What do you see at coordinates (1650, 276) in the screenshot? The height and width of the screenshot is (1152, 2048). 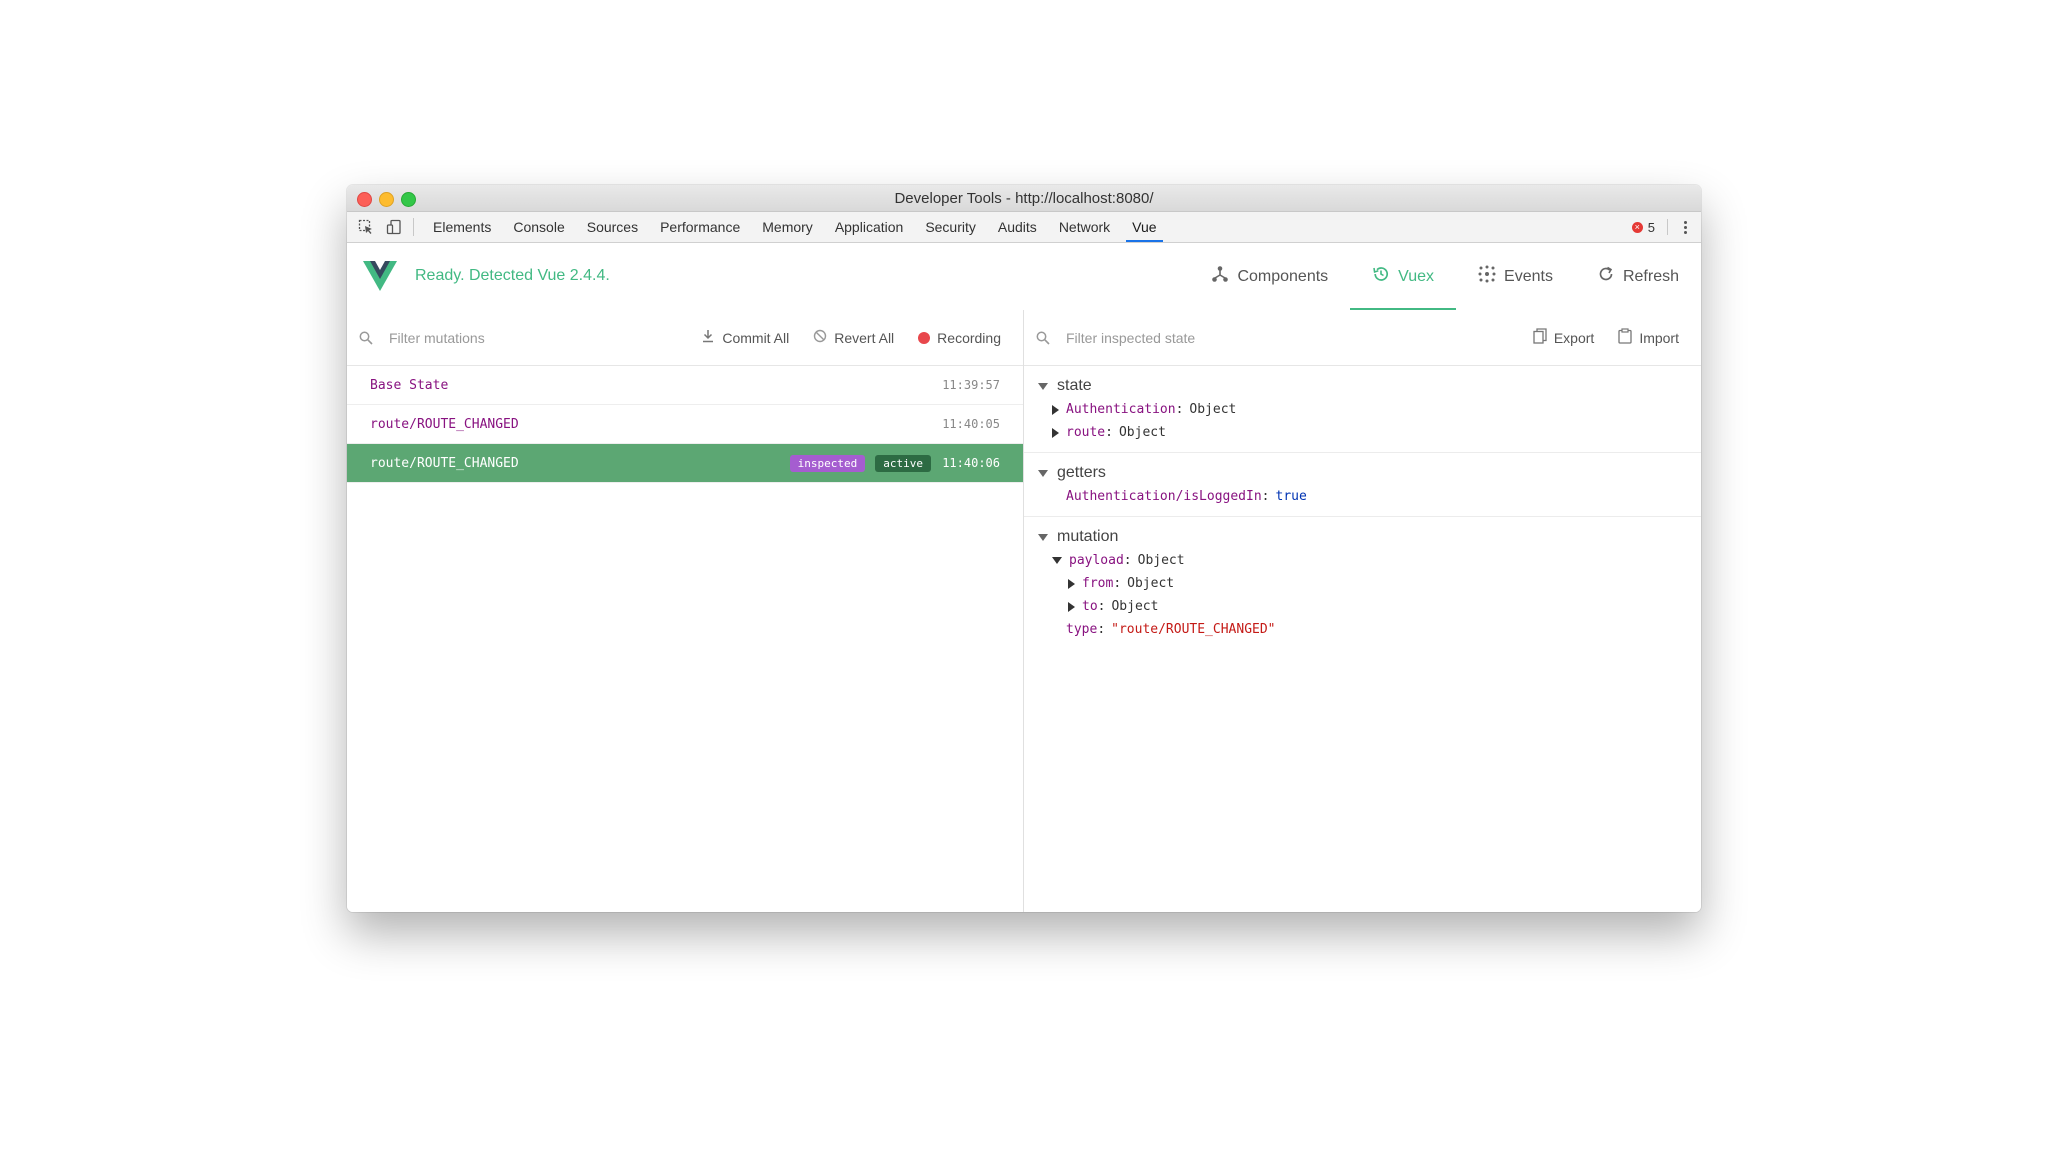 I see `nav-refresh-label: Refresh` at bounding box center [1650, 276].